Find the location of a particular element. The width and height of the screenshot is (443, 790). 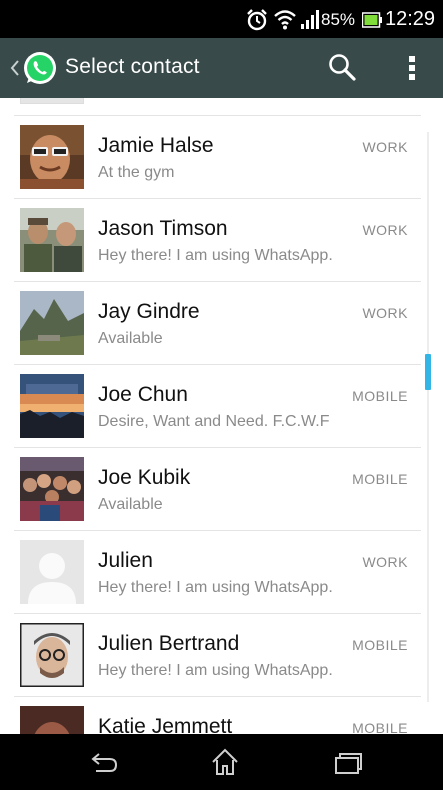

contact-status: Desire, Want and Need. F.C.W.F is located at coordinates (214, 421).